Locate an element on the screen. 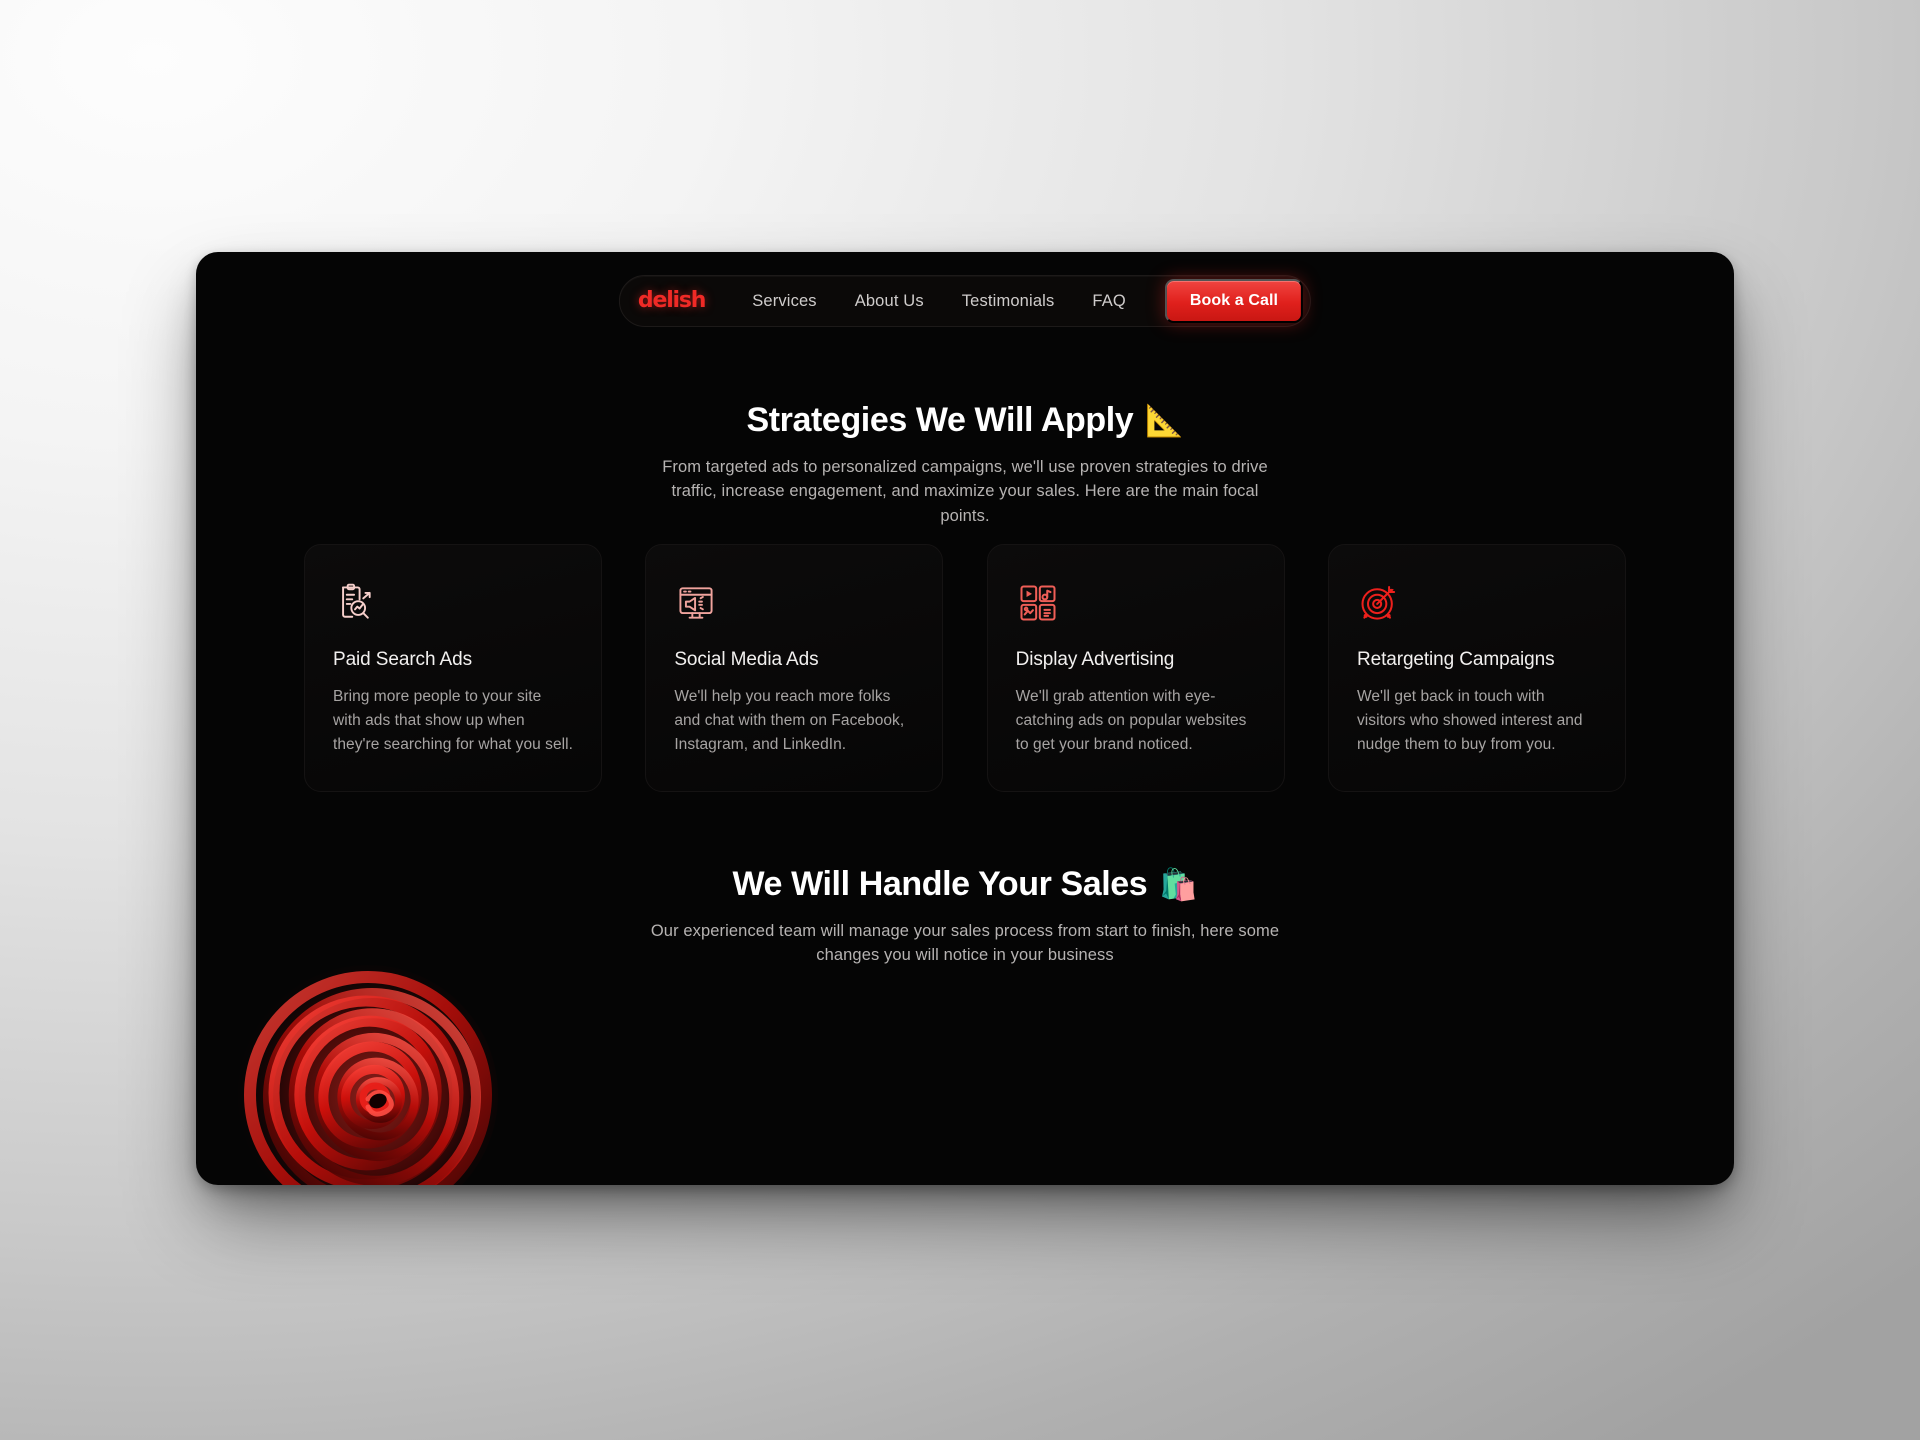 This screenshot has height=1440, width=1920. clipboard-search-chart-icon is located at coordinates (453, 604).